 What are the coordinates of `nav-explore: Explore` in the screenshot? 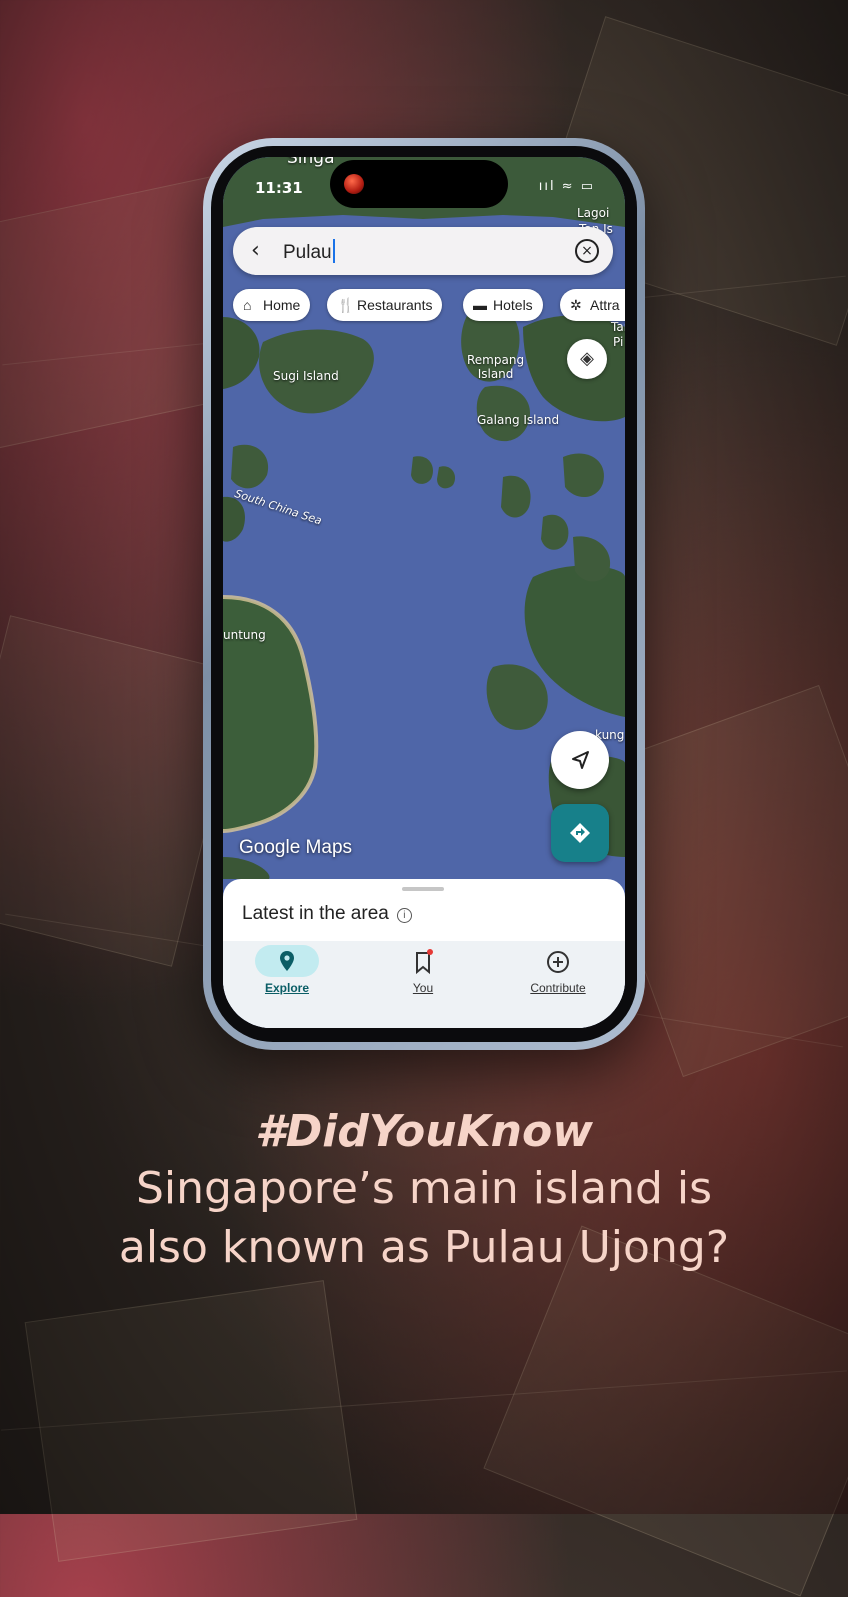 It's located at (287, 968).